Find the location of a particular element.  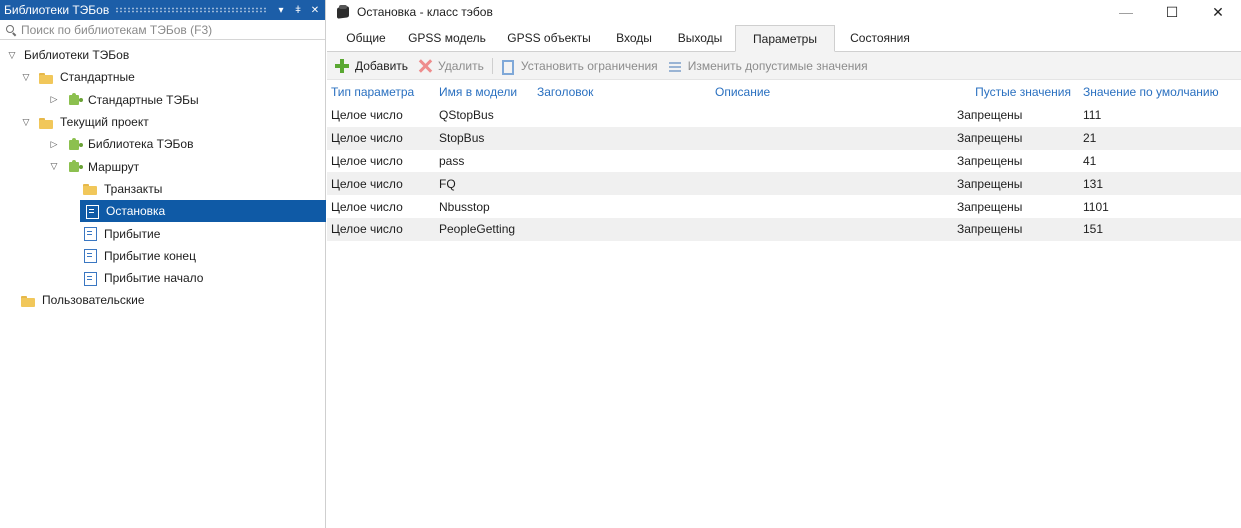

toolbar-separator is located at coordinates (492, 65).